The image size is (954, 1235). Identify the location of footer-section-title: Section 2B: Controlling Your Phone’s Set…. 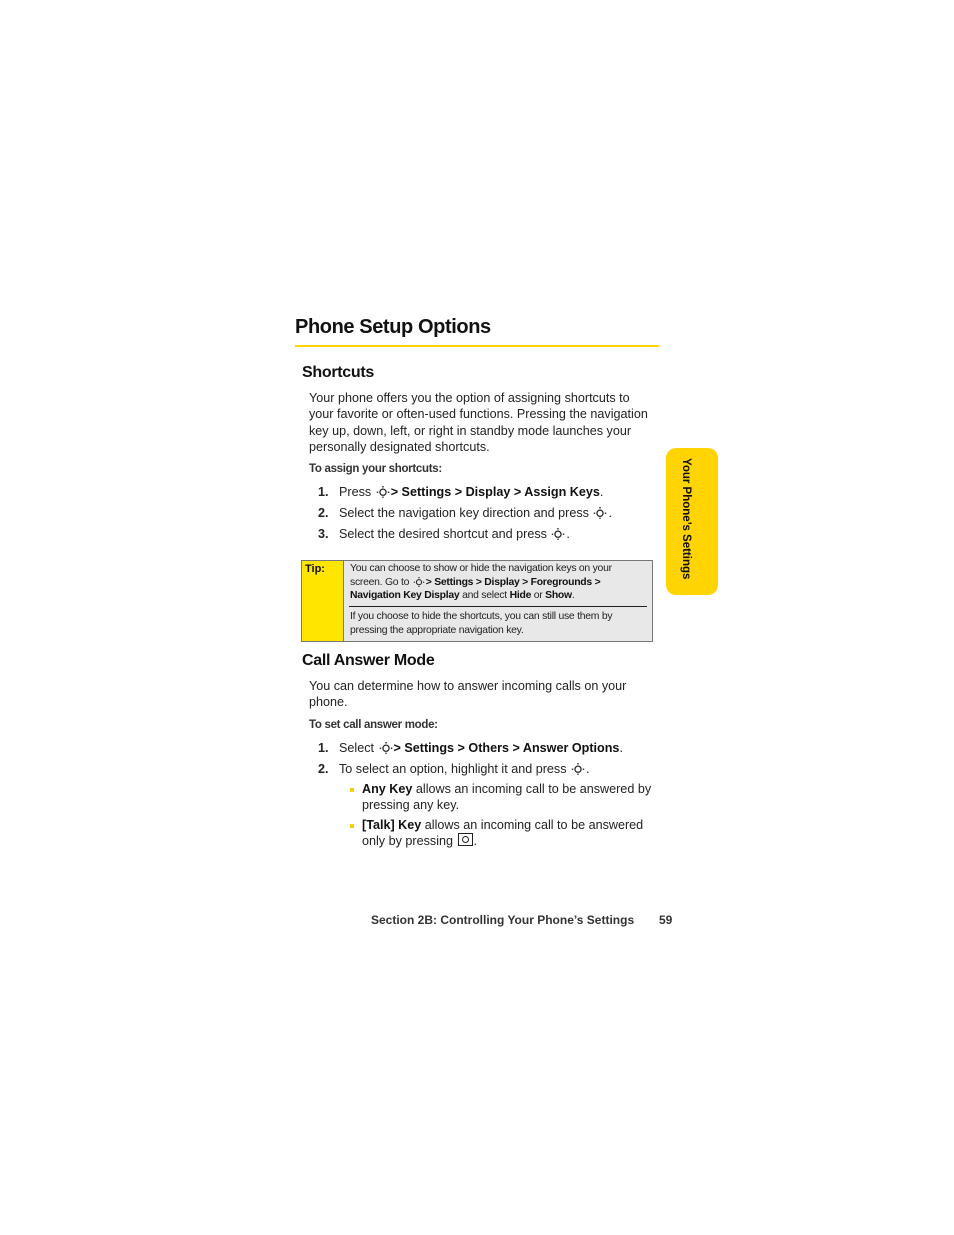
(503, 920).